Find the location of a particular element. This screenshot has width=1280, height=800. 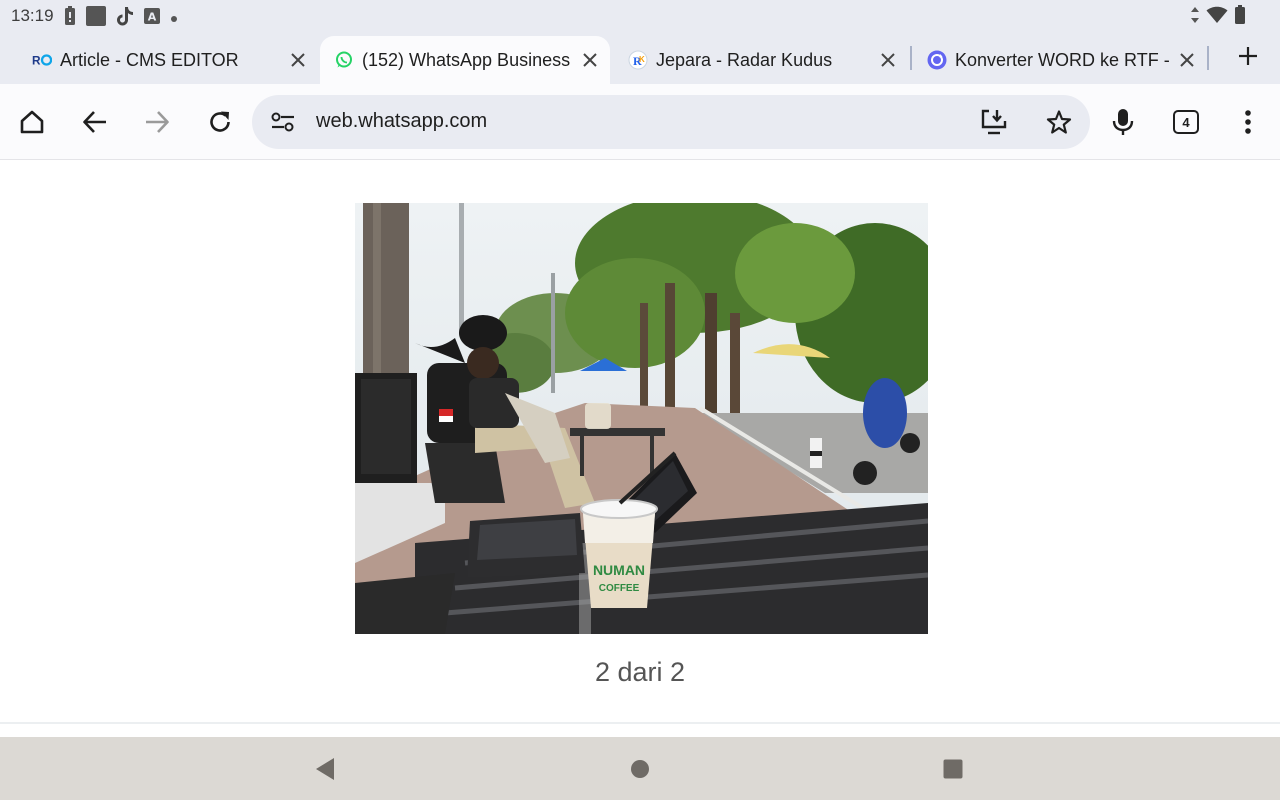

whatsapp-icon is located at coordinates (344, 60).